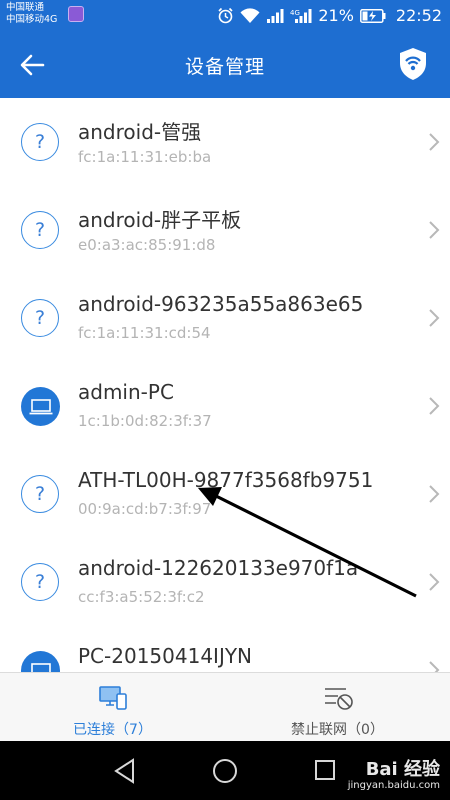  I want to click on device-mac: fc:1a:11:31:cd:54, so click(144, 333).